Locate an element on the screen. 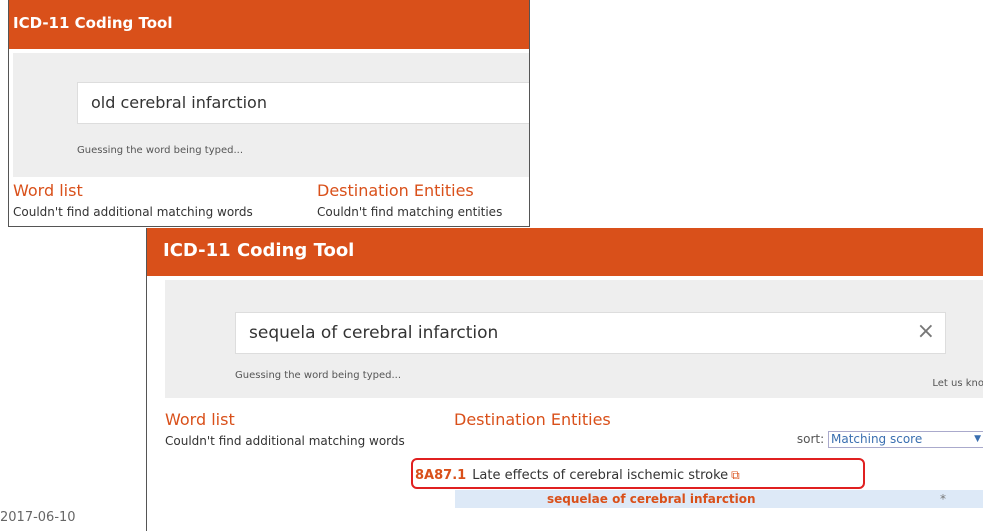 The width and height of the screenshot is (983, 531). sort-value: Matching score is located at coordinates (877, 439).